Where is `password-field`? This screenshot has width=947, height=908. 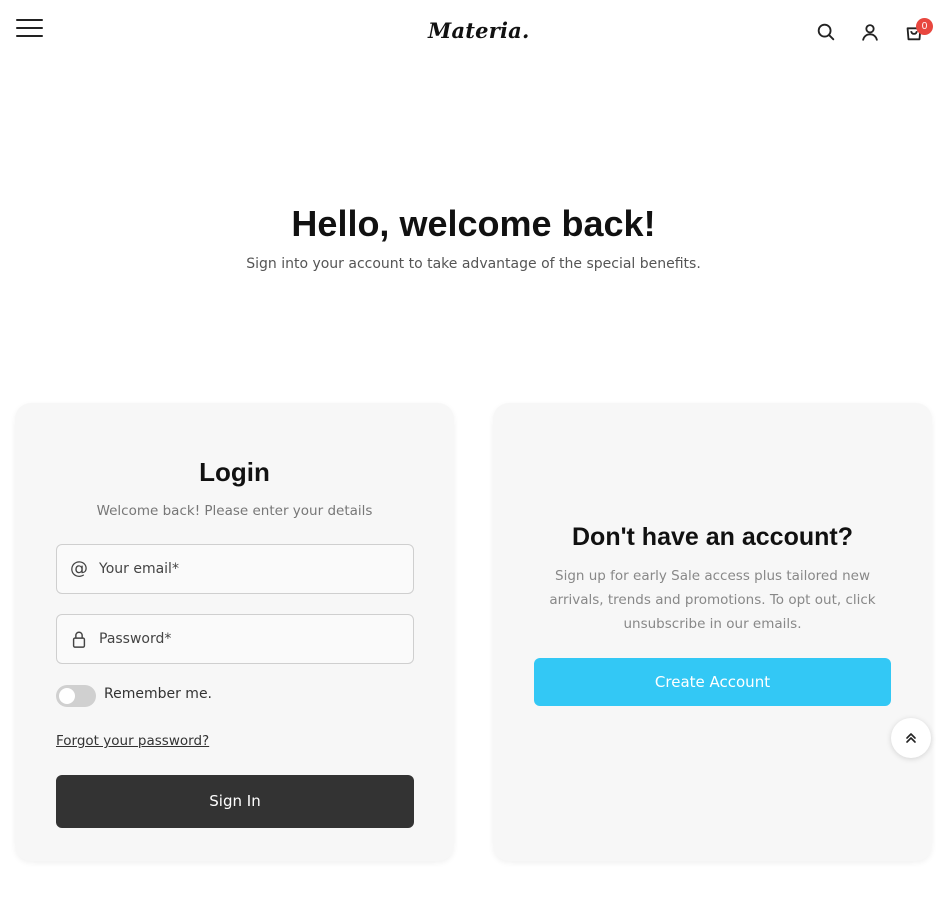
password-field is located at coordinates (235, 639).